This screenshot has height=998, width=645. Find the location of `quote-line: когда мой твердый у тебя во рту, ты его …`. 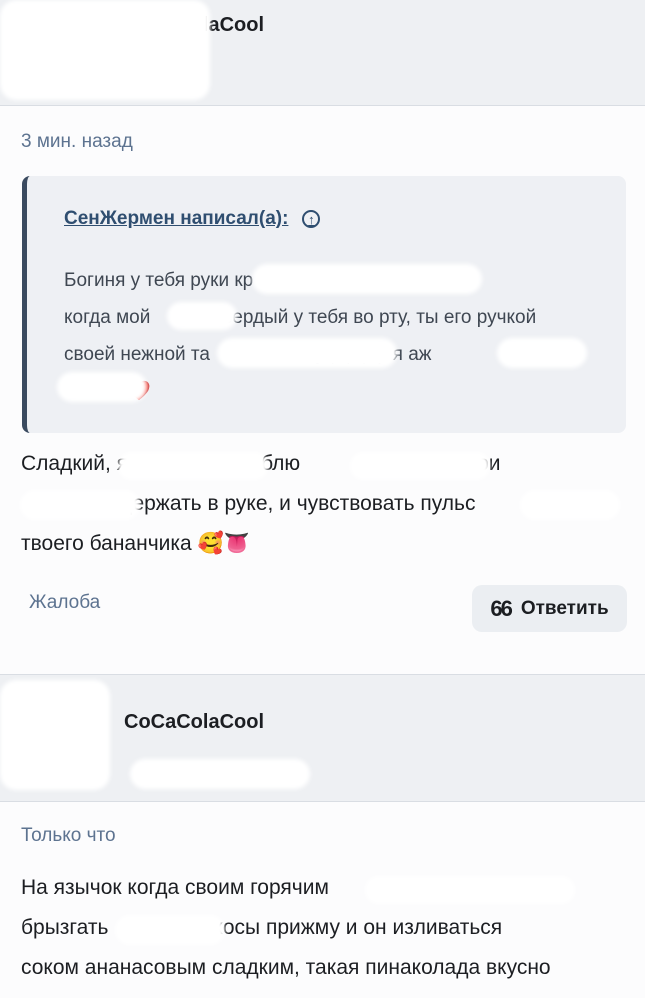

quote-line: когда мой твердый у тебя во рту, ты его … is located at coordinates (300, 317).